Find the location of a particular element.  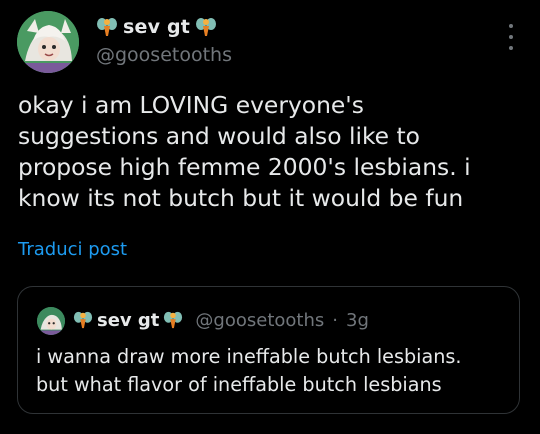

author-name-row: sev gt is located at coordinates (156, 27).